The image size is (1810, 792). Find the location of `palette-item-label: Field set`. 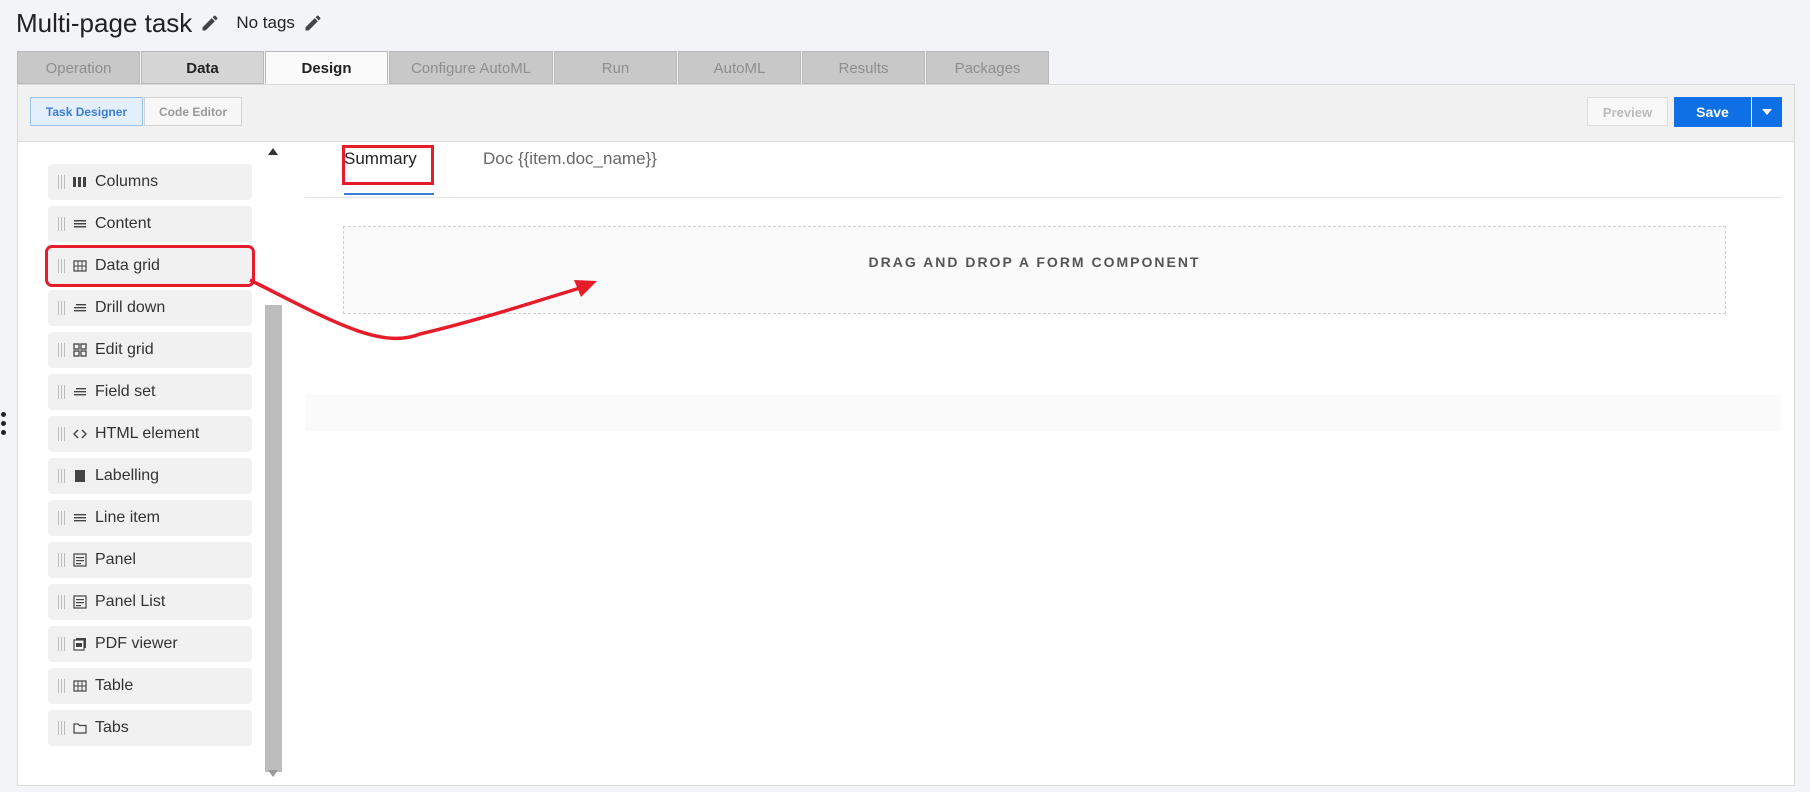

palette-item-label: Field set is located at coordinates (125, 391).